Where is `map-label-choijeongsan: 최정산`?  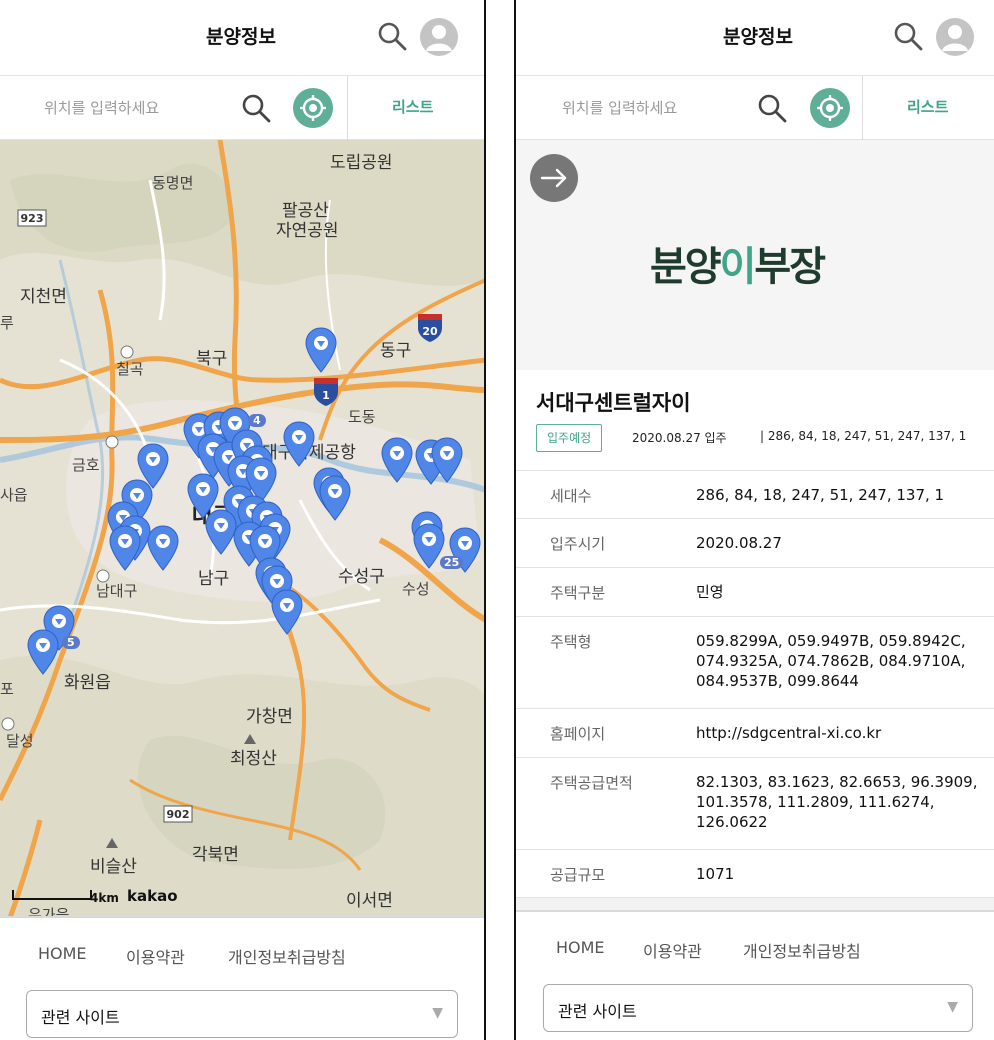 map-label-choijeongsan: 최정산 is located at coordinates (253, 759).